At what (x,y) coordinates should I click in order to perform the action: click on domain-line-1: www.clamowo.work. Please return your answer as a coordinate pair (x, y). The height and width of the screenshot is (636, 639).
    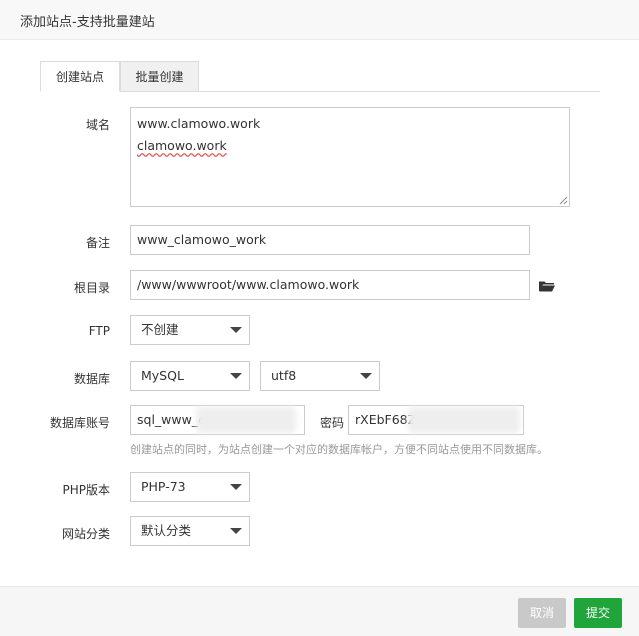
    Looking at the image, I should click on (199, 123).